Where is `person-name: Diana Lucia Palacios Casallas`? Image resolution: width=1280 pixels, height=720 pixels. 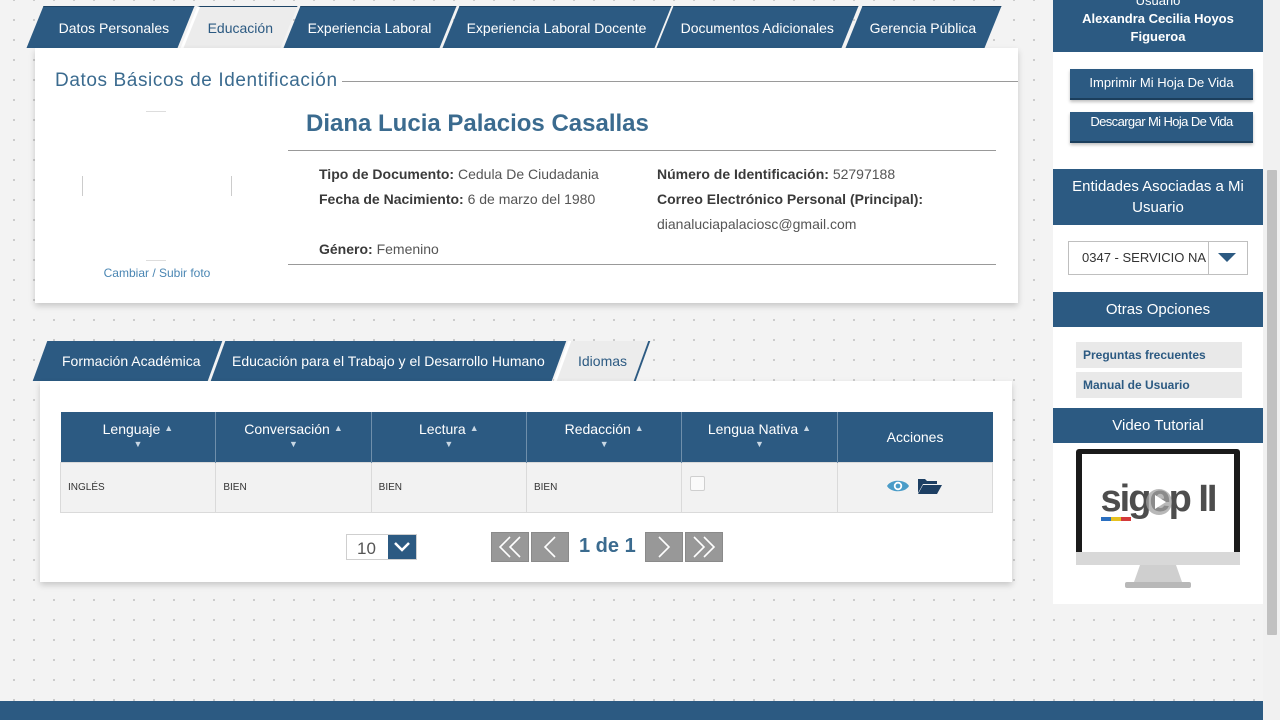
person-name: Diana Lucia Palacios Casallas is located at coordinates (477, 123).